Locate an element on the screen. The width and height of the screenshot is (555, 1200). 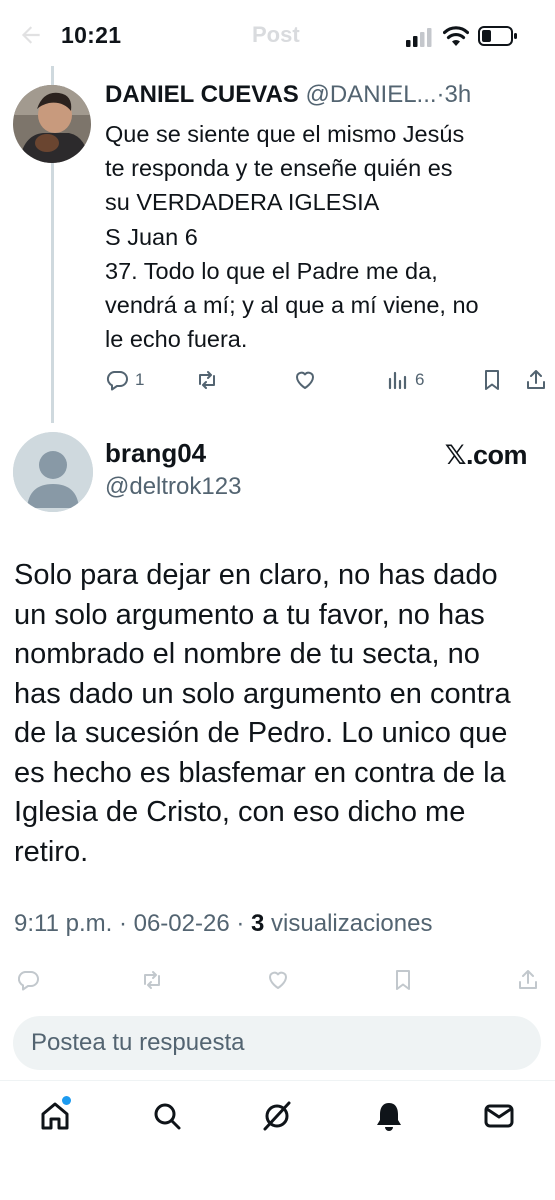
page-title: Post is located at coordinates (276, 34).